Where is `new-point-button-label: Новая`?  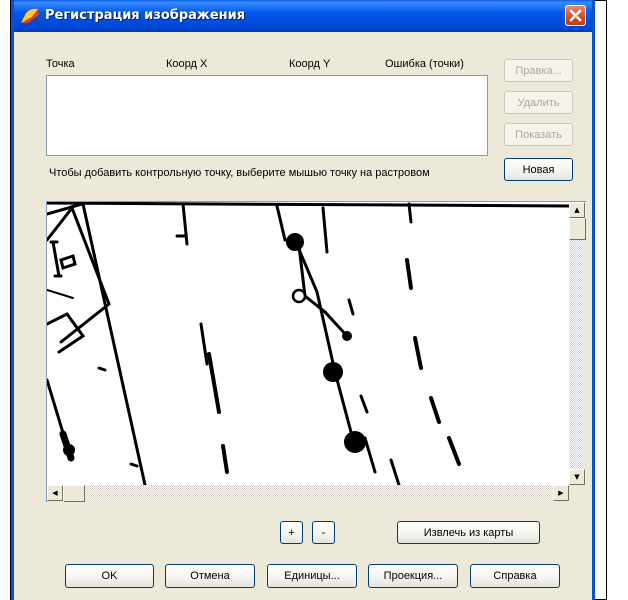 new-point-button-label: Новая is located at coordinates (538, 169).